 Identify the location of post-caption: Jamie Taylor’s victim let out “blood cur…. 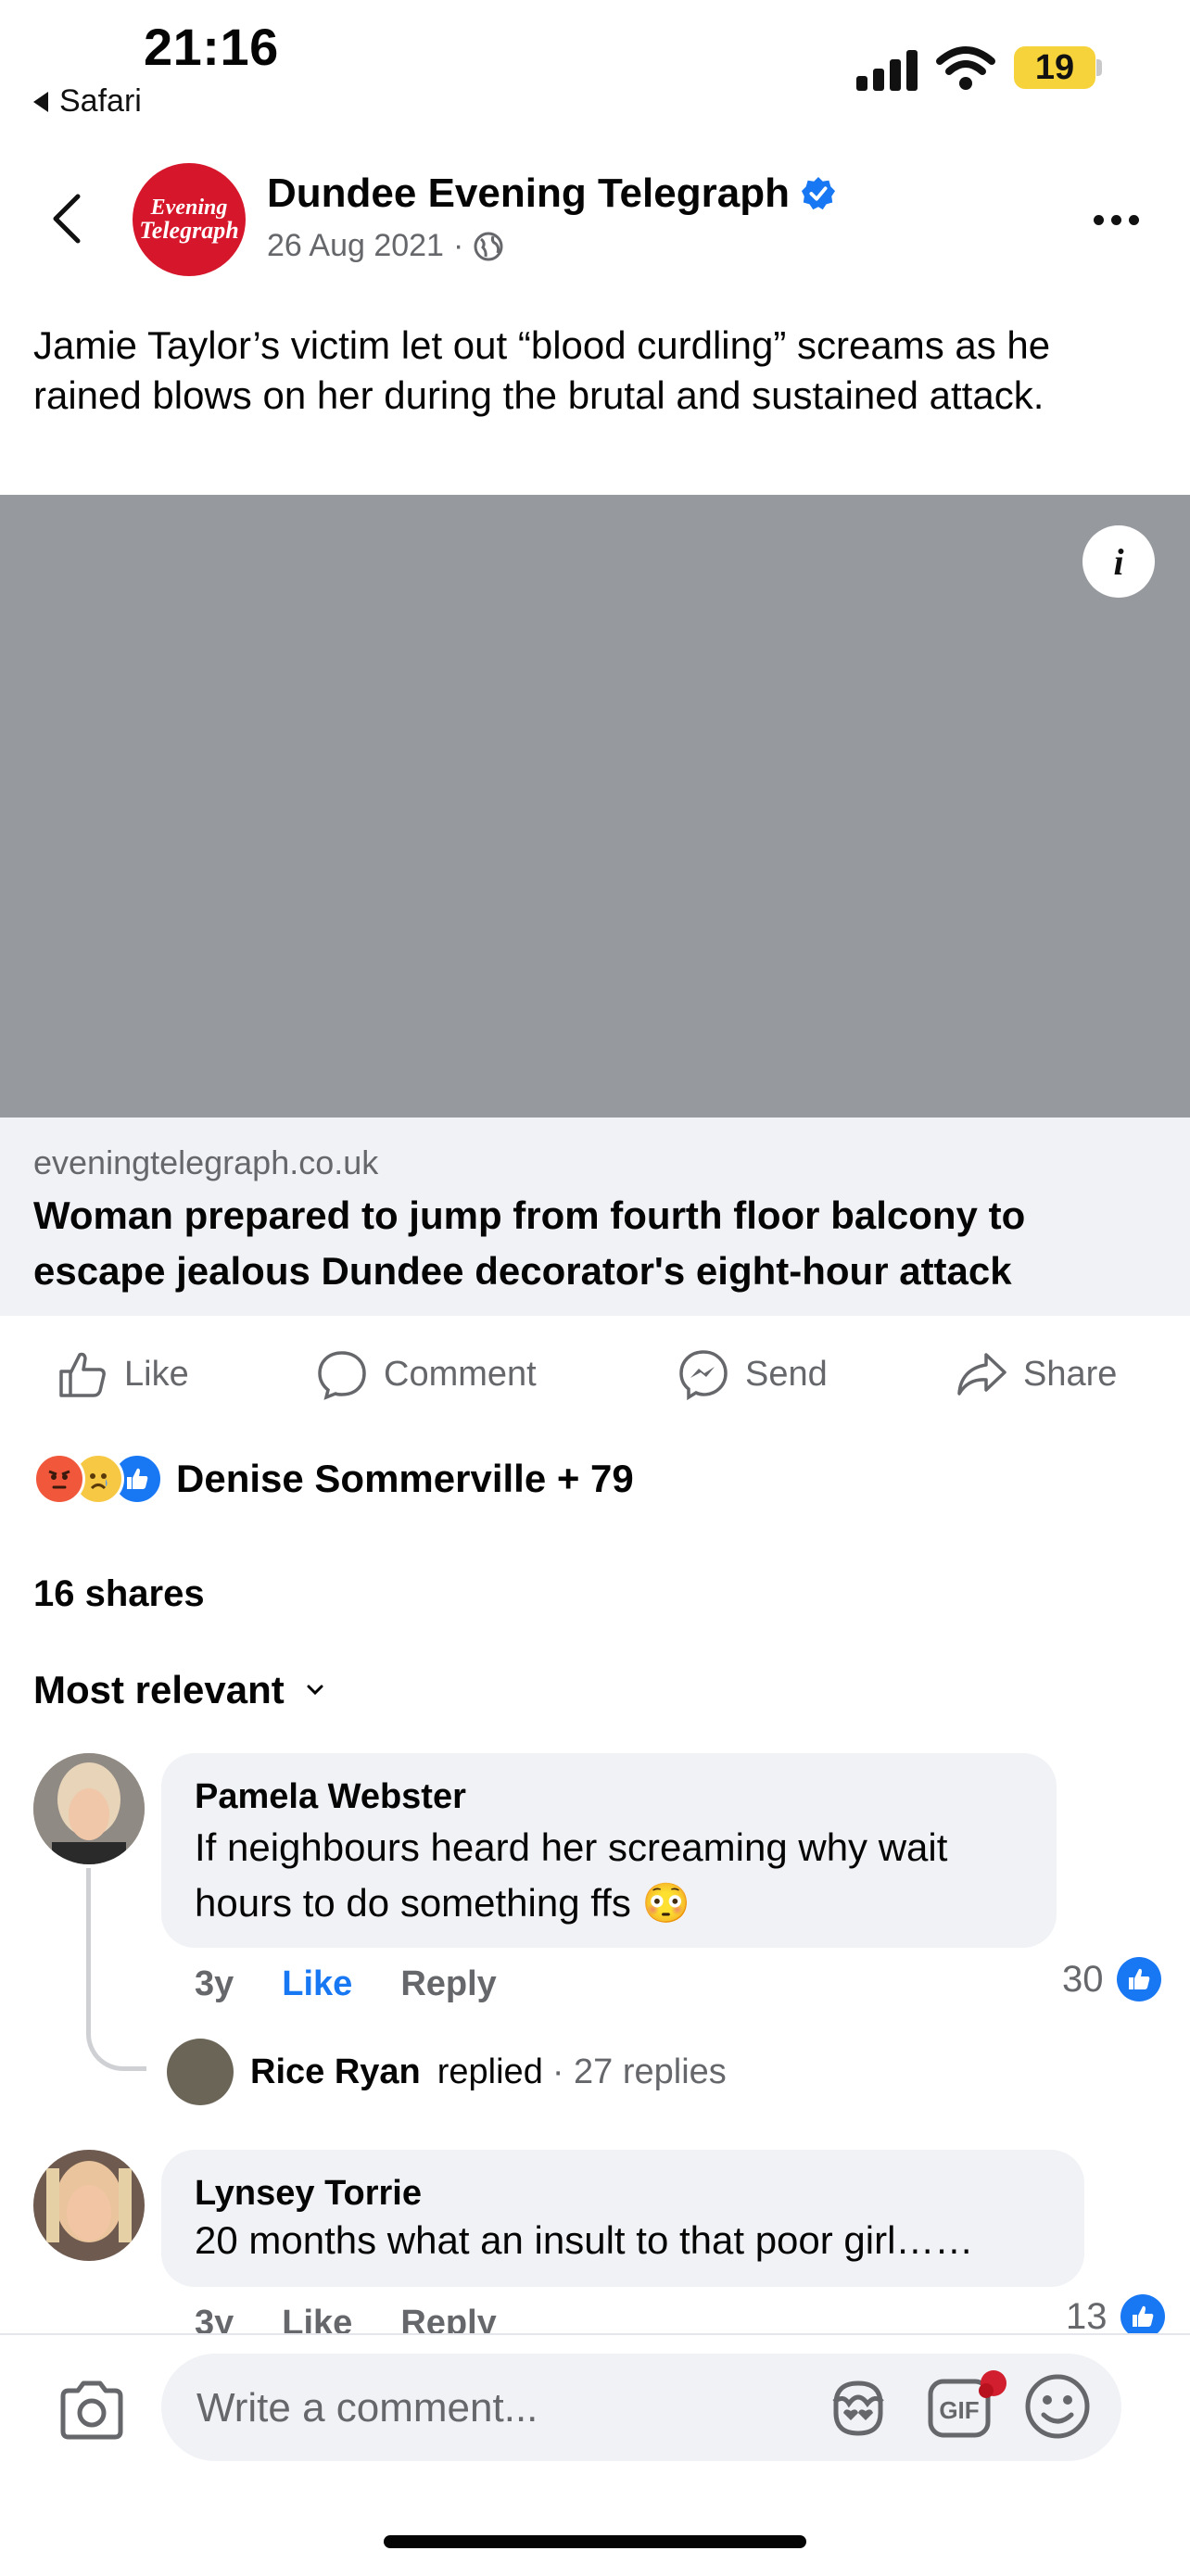
(542, 370).